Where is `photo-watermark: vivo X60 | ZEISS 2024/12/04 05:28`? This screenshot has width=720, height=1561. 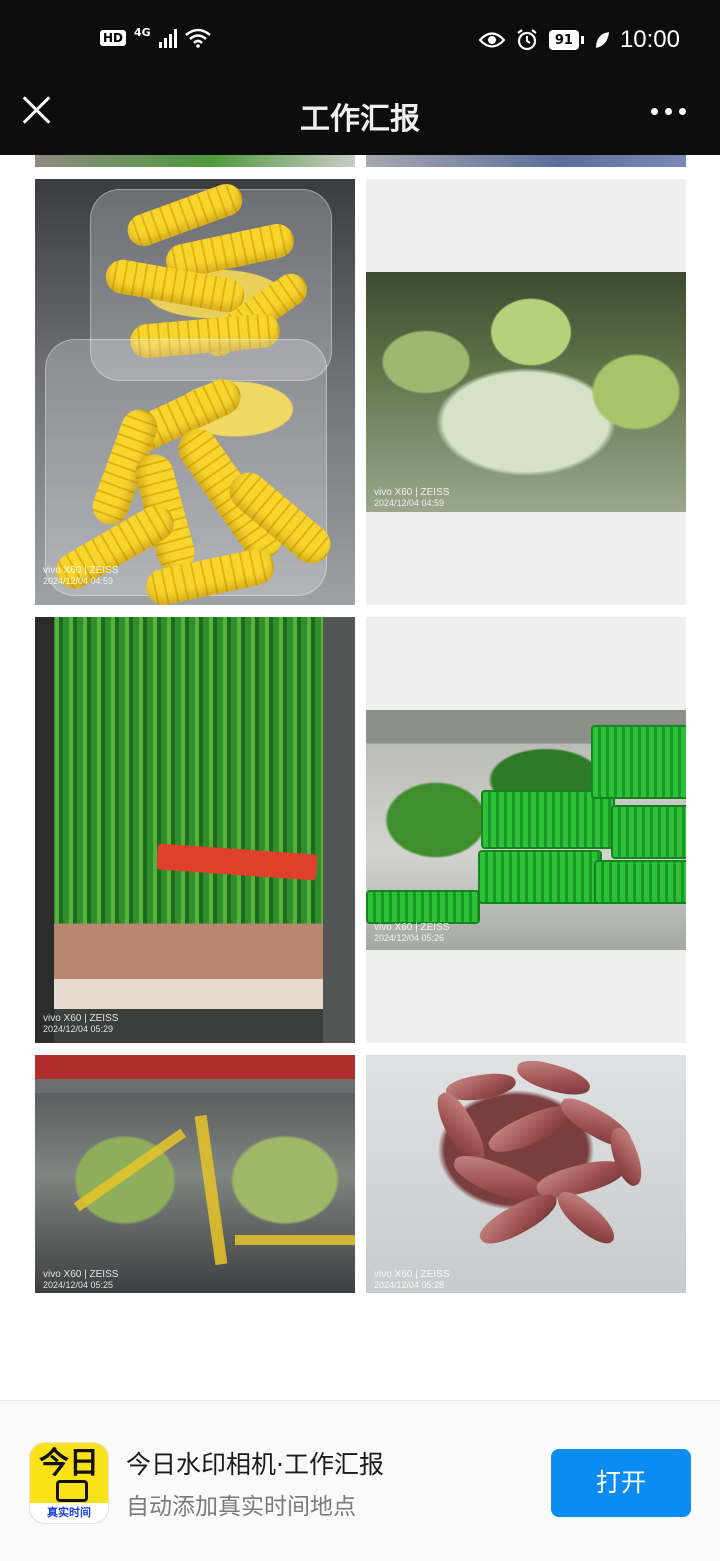 photo-watermark: vivo X60 | ZEISS 2024/12/04 05:28 is located at coordinates (412, 1279).